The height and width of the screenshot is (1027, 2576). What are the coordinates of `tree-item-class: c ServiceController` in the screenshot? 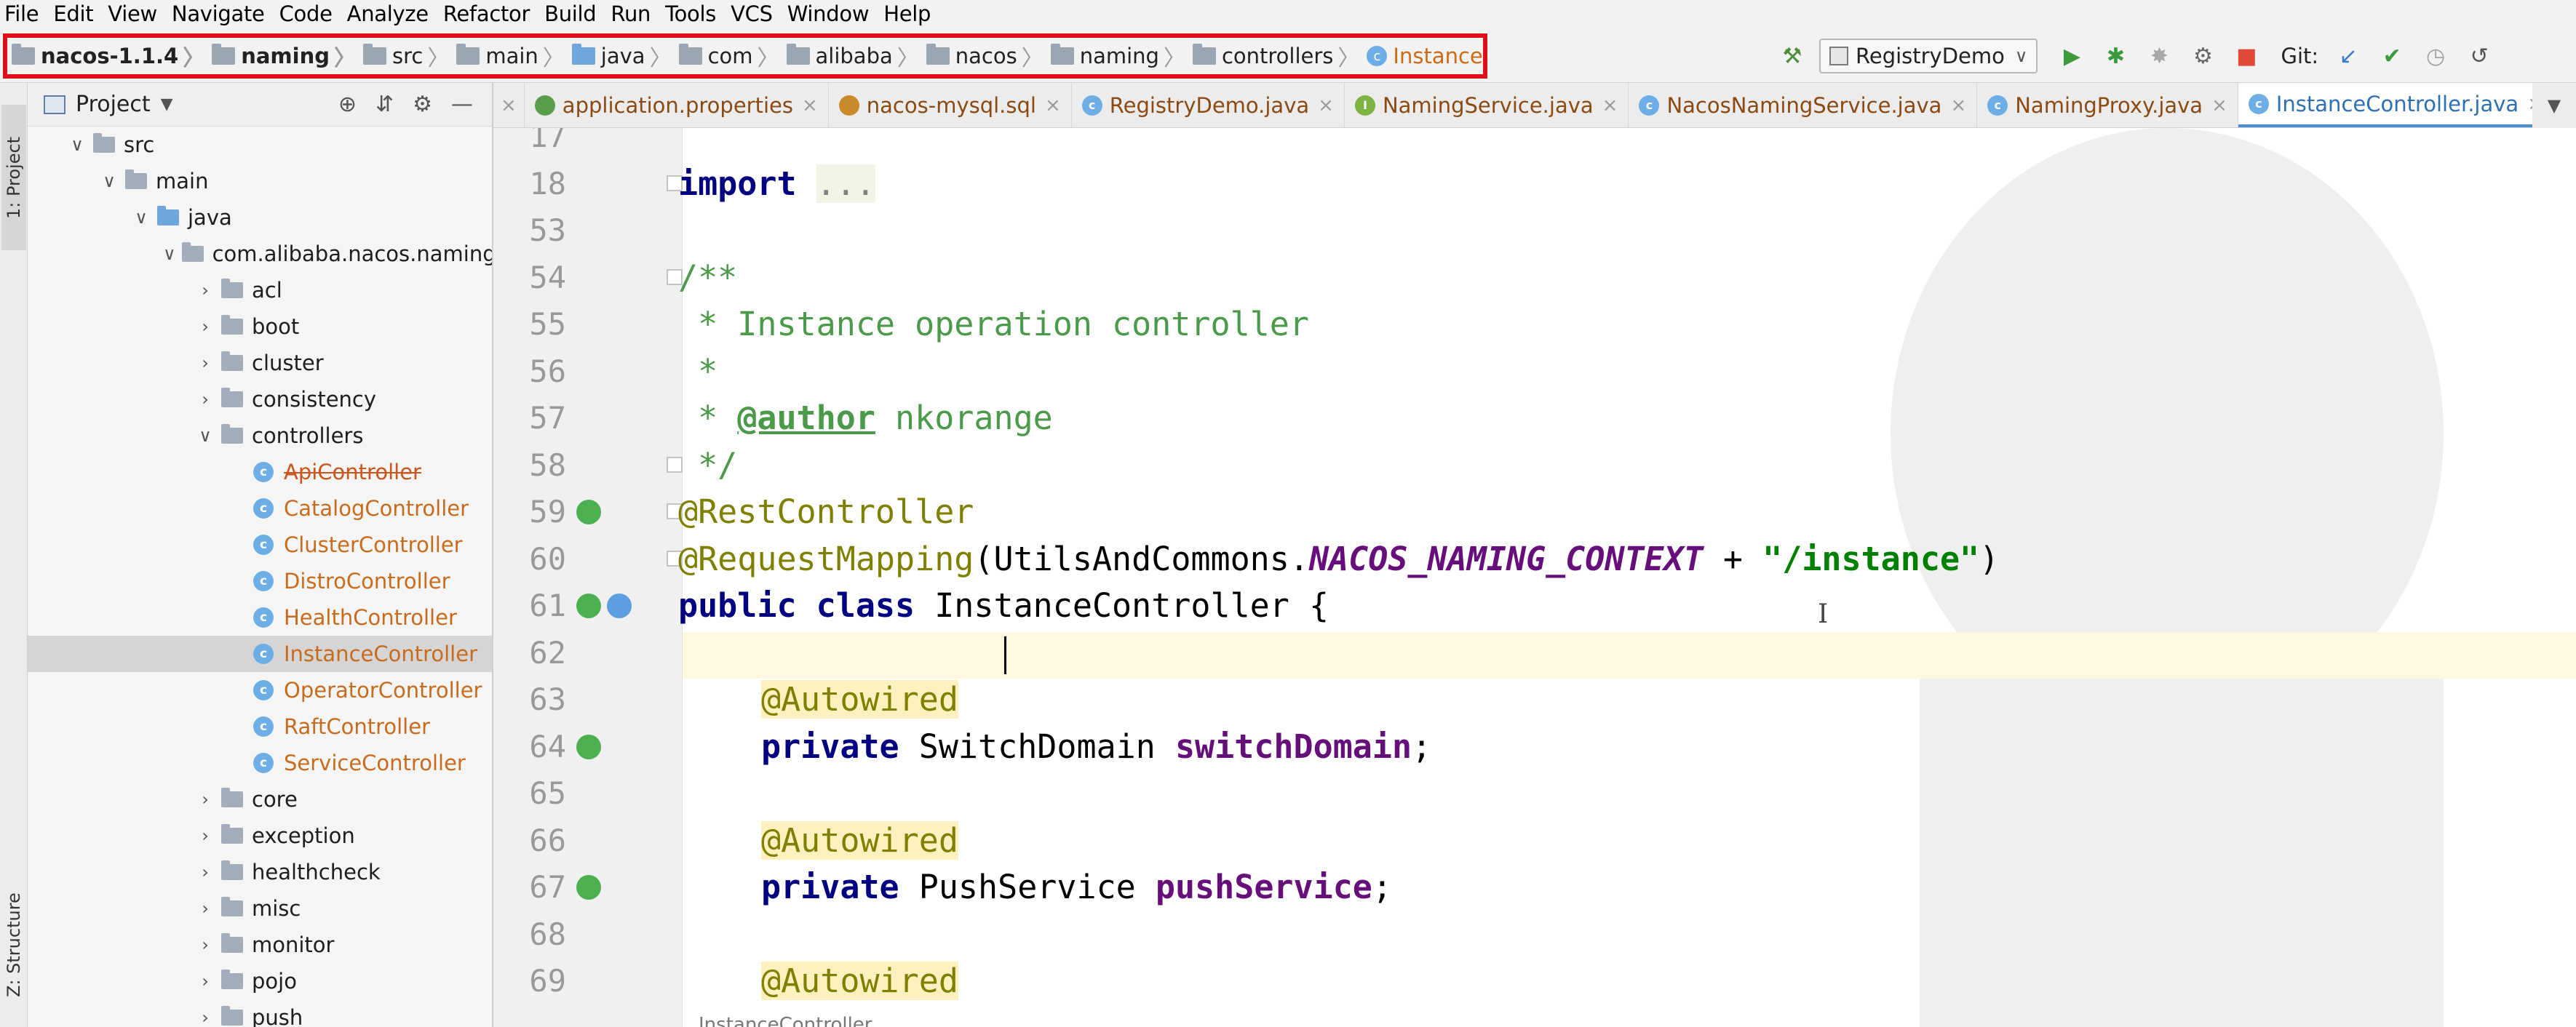 It's located at (260, 763).